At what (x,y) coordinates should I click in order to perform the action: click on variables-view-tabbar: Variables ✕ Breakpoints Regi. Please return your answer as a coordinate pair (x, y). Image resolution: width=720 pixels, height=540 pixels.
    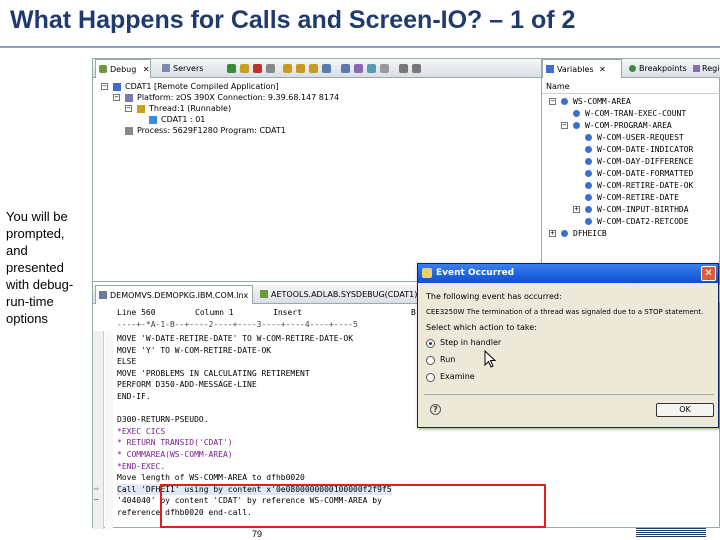
    Looking at the image, I should click on (631, 68).